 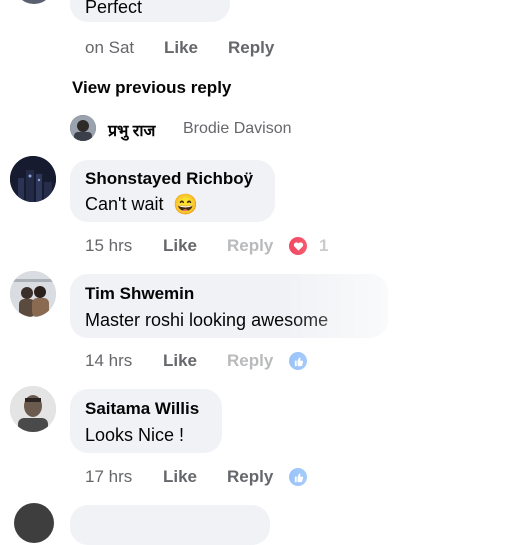 What do you see at coordinates (108, 477) in the screenshot?
I see `comment-time: 17 hrs` at bounding box center [108, 477].